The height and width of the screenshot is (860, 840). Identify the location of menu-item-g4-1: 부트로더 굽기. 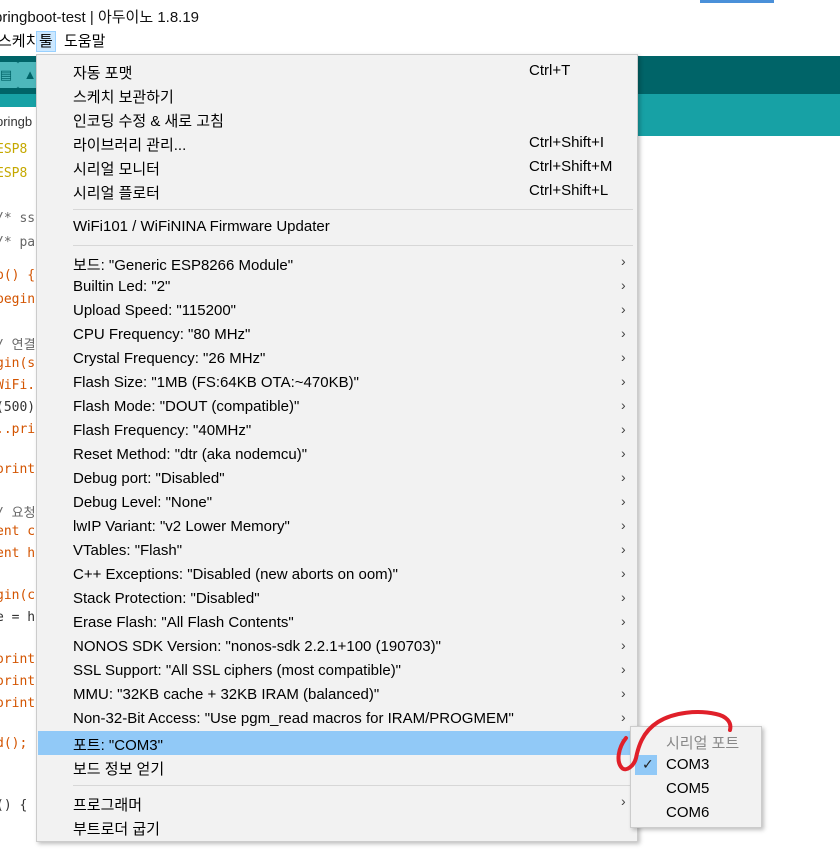
(337, 827).